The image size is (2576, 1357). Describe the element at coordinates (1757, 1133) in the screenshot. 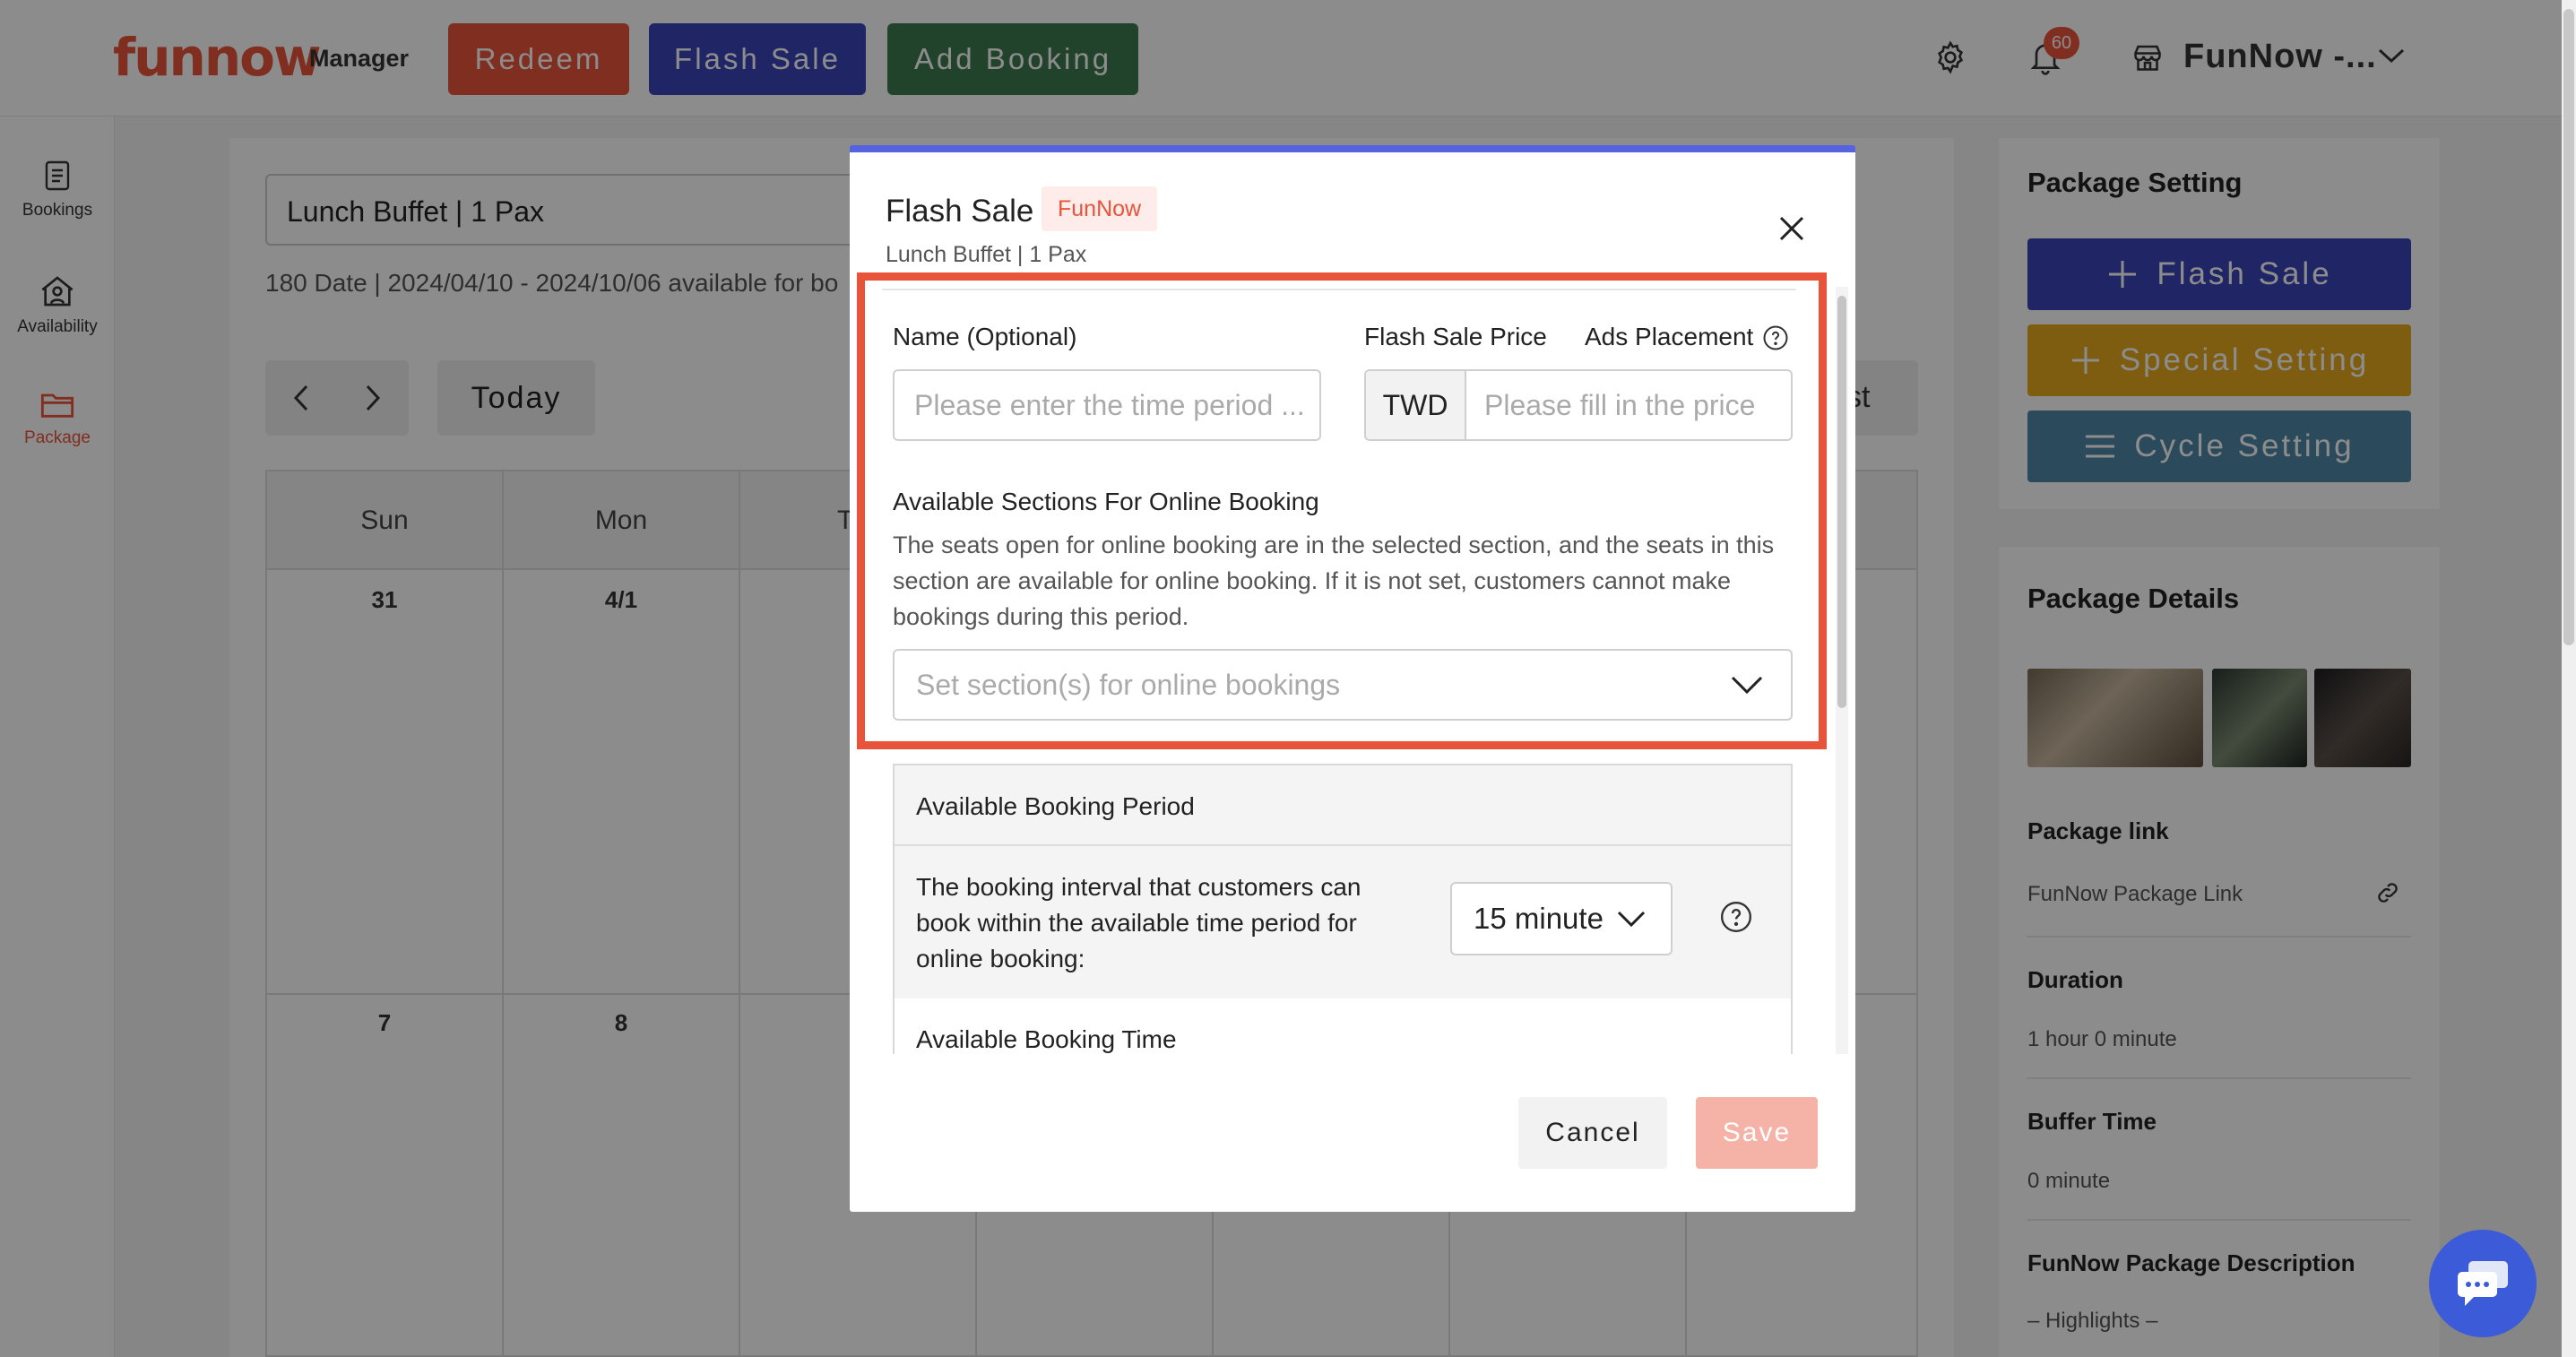

I see `save-button: Save` at that location.